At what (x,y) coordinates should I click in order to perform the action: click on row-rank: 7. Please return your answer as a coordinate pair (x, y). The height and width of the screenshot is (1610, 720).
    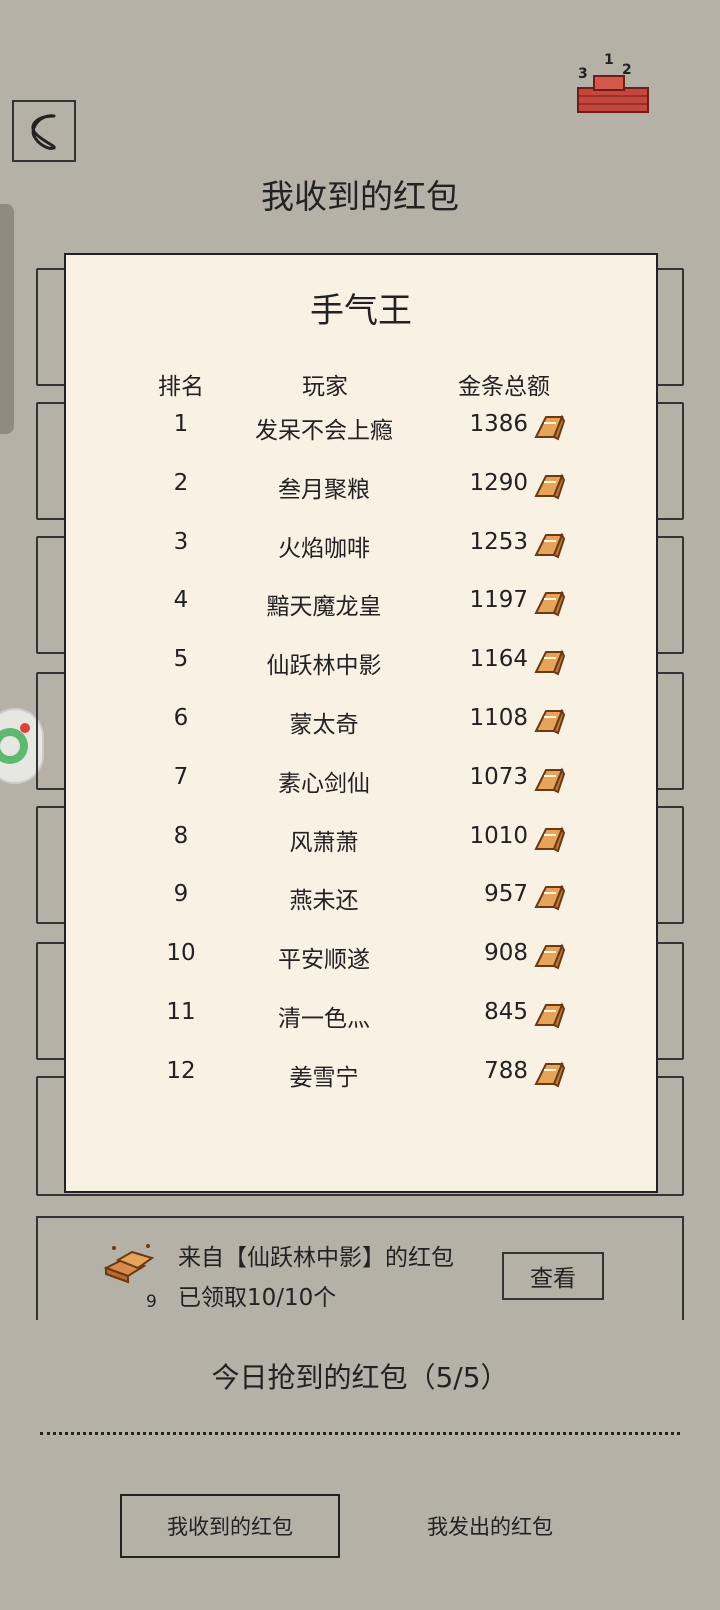
    Looking at the image, I should click on (181, 776).